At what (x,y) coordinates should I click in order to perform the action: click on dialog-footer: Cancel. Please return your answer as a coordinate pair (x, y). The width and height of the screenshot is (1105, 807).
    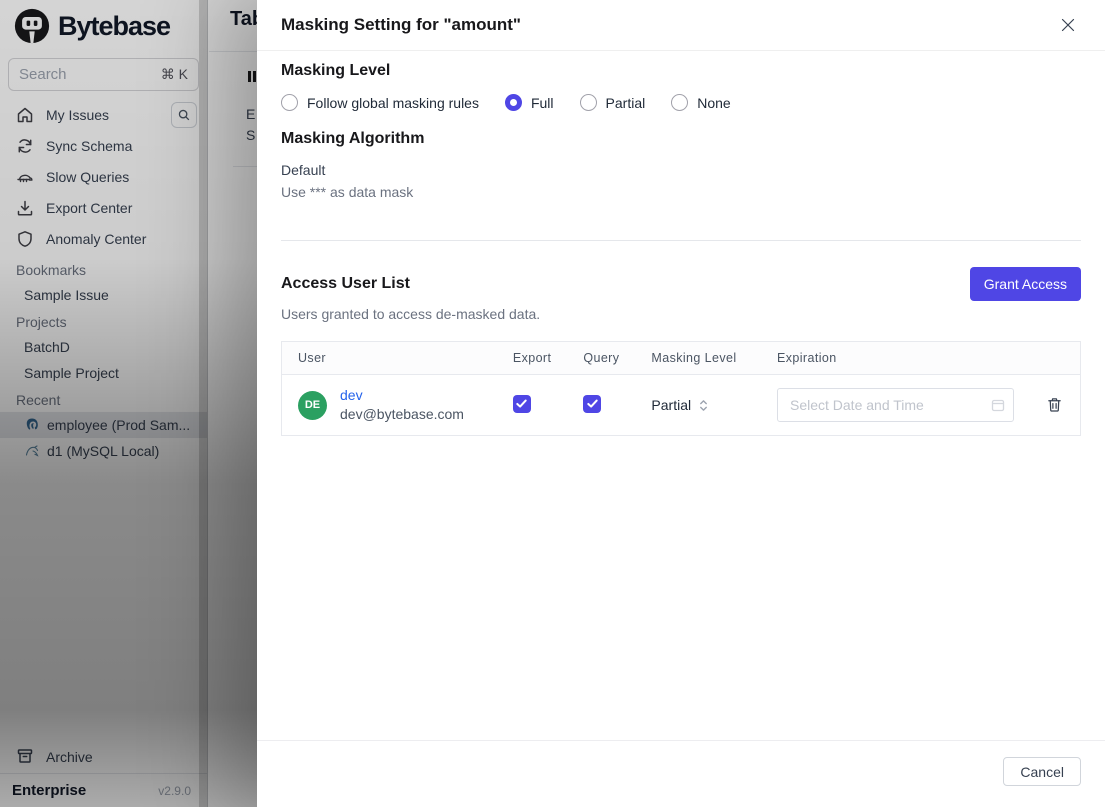
    Looking at the image, I should click on (681, 773).